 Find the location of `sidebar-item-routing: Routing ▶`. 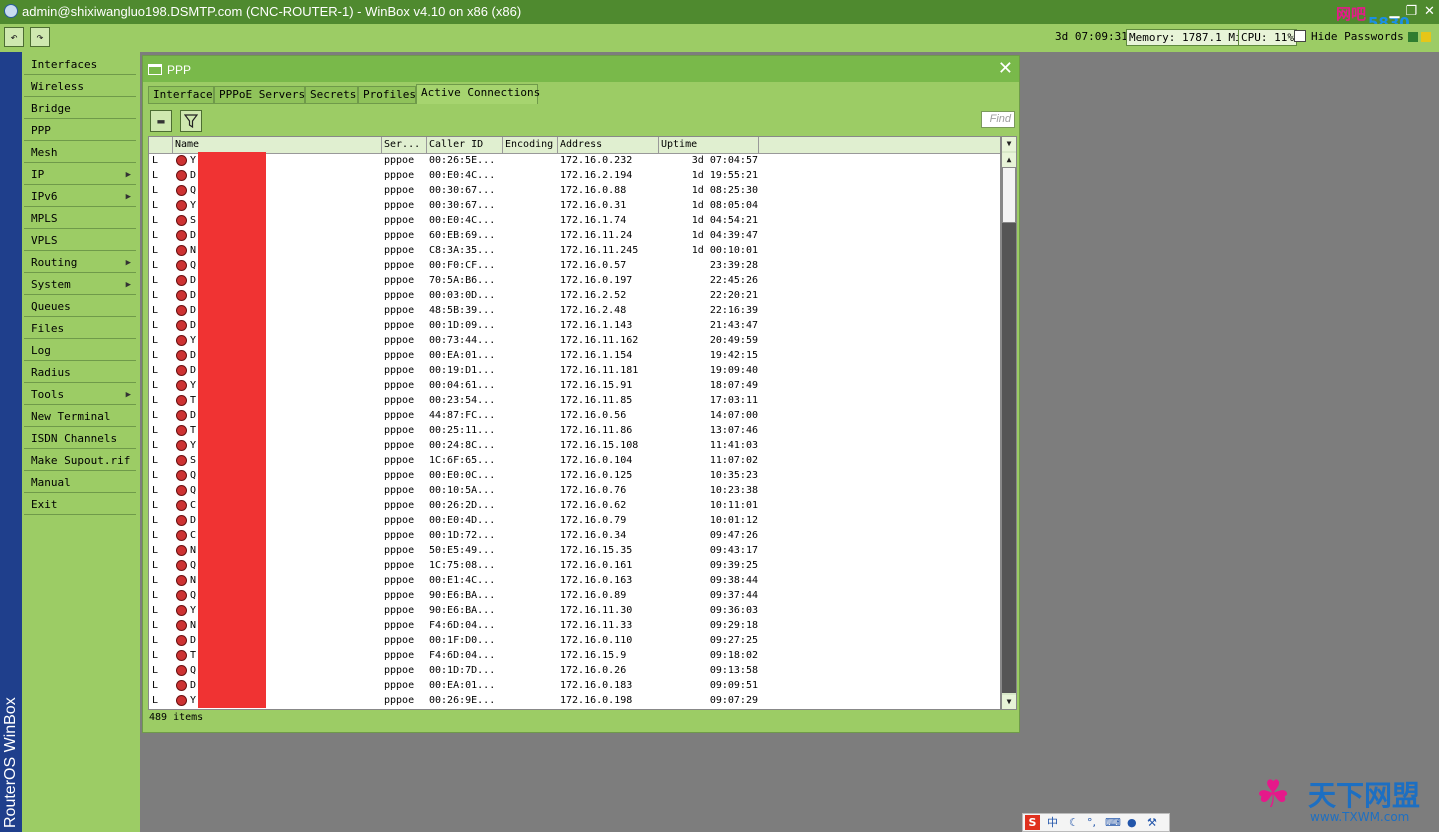

sidebar-item-routing: Routing ▶ is located at coordinates (80, 263).